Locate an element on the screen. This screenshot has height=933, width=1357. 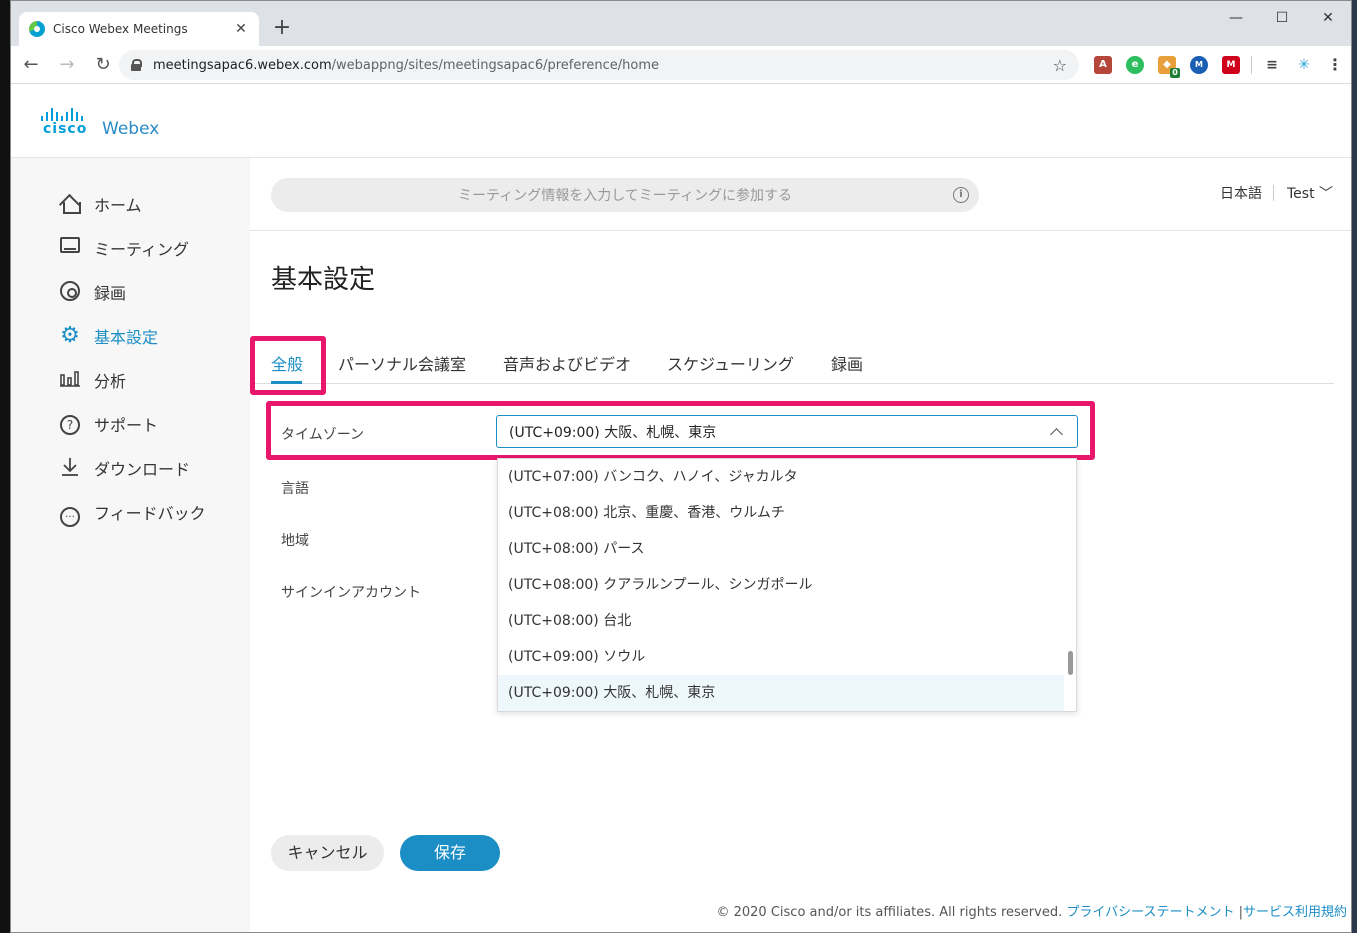
gear-icon: ⚙ is located at coordinates (70, 335).